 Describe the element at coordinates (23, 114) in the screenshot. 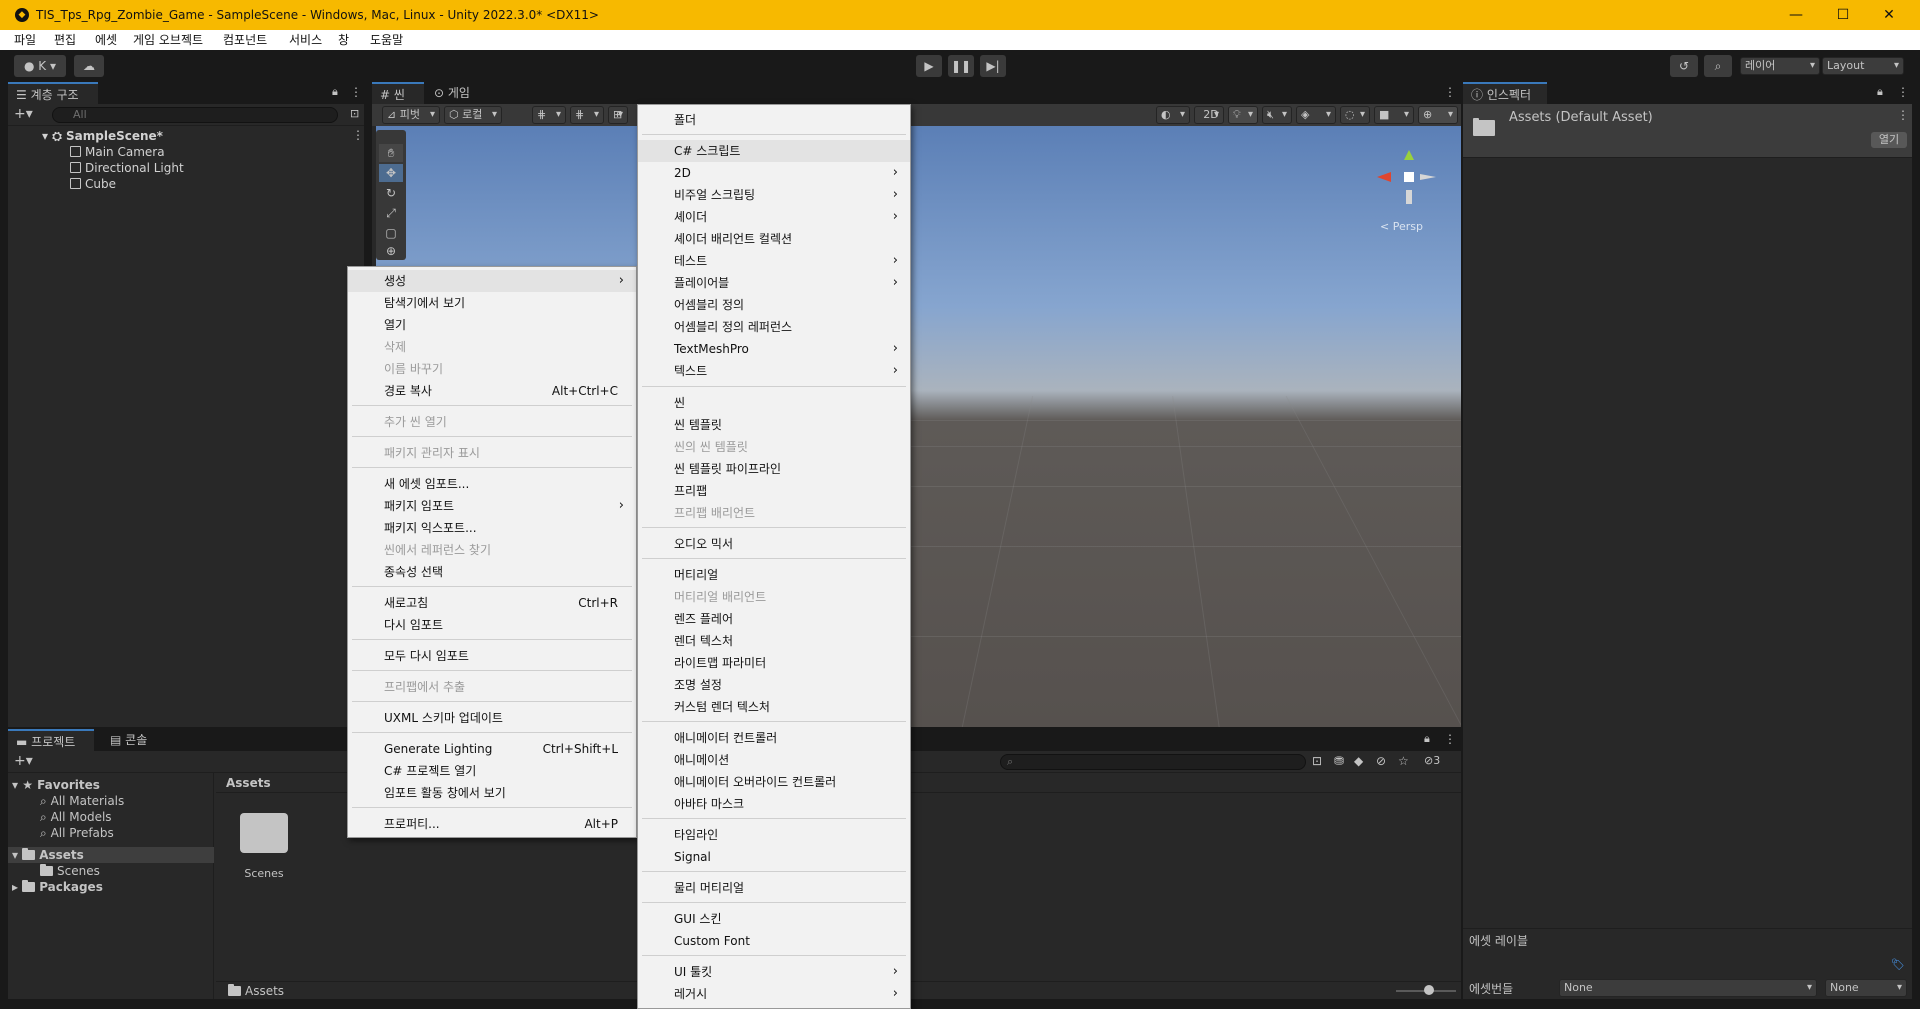

I see `add-button: +▾` at that location.